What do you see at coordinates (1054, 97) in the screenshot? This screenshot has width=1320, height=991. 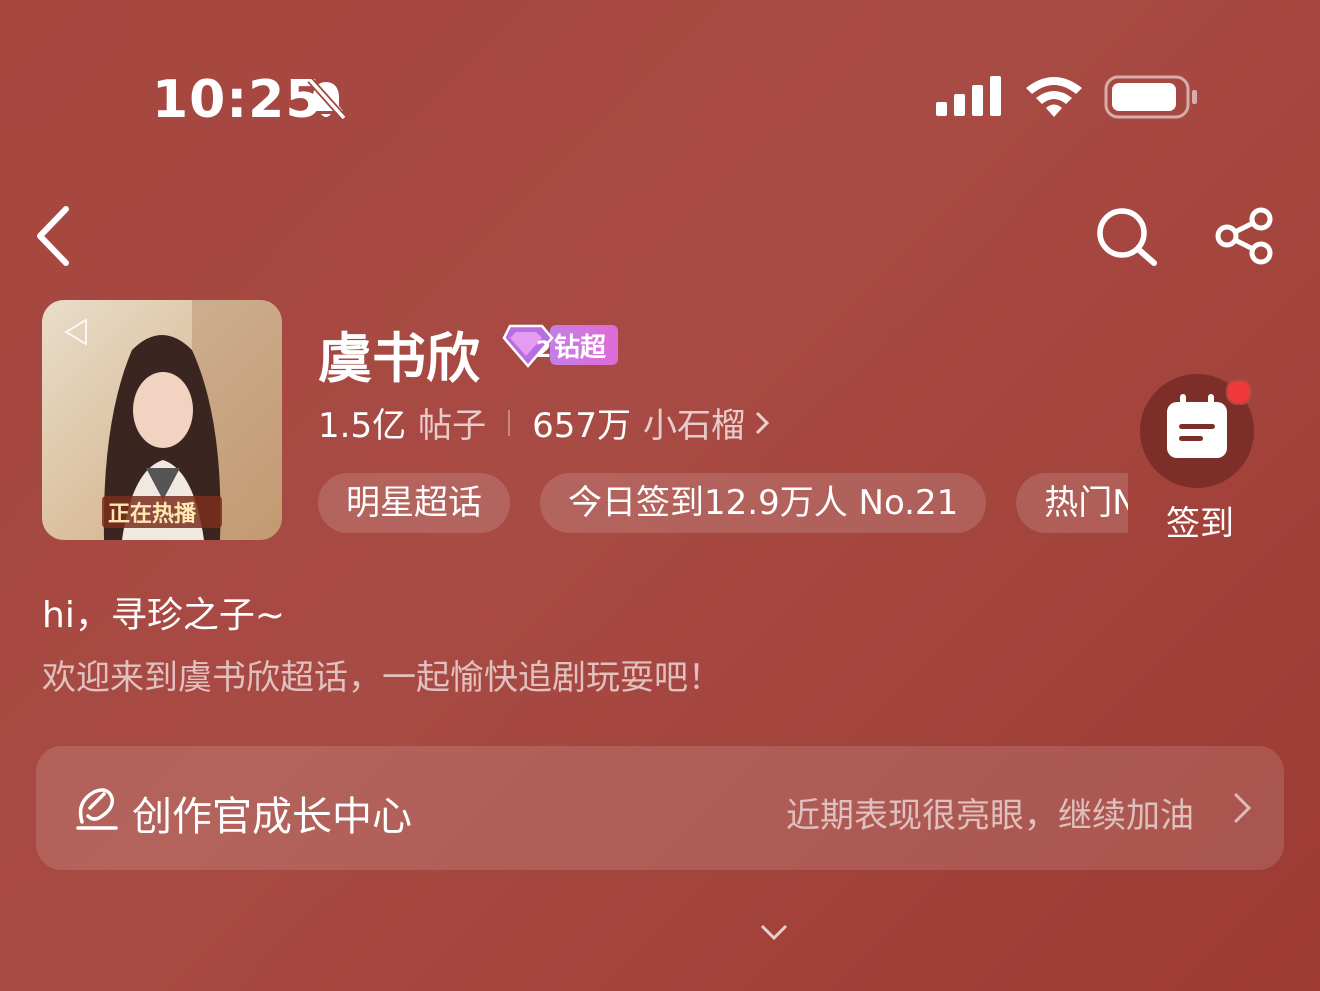 I see `wifi-icon` at bounding box center [1054, 97].